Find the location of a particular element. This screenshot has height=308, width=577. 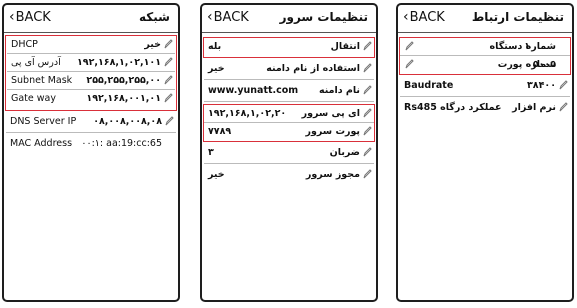

setting-row-ip-address: آدرس آی پی ۱۹۲,۱۶۸,۱,۰۲,۱۰۱ is located at coordinates (91, 63).